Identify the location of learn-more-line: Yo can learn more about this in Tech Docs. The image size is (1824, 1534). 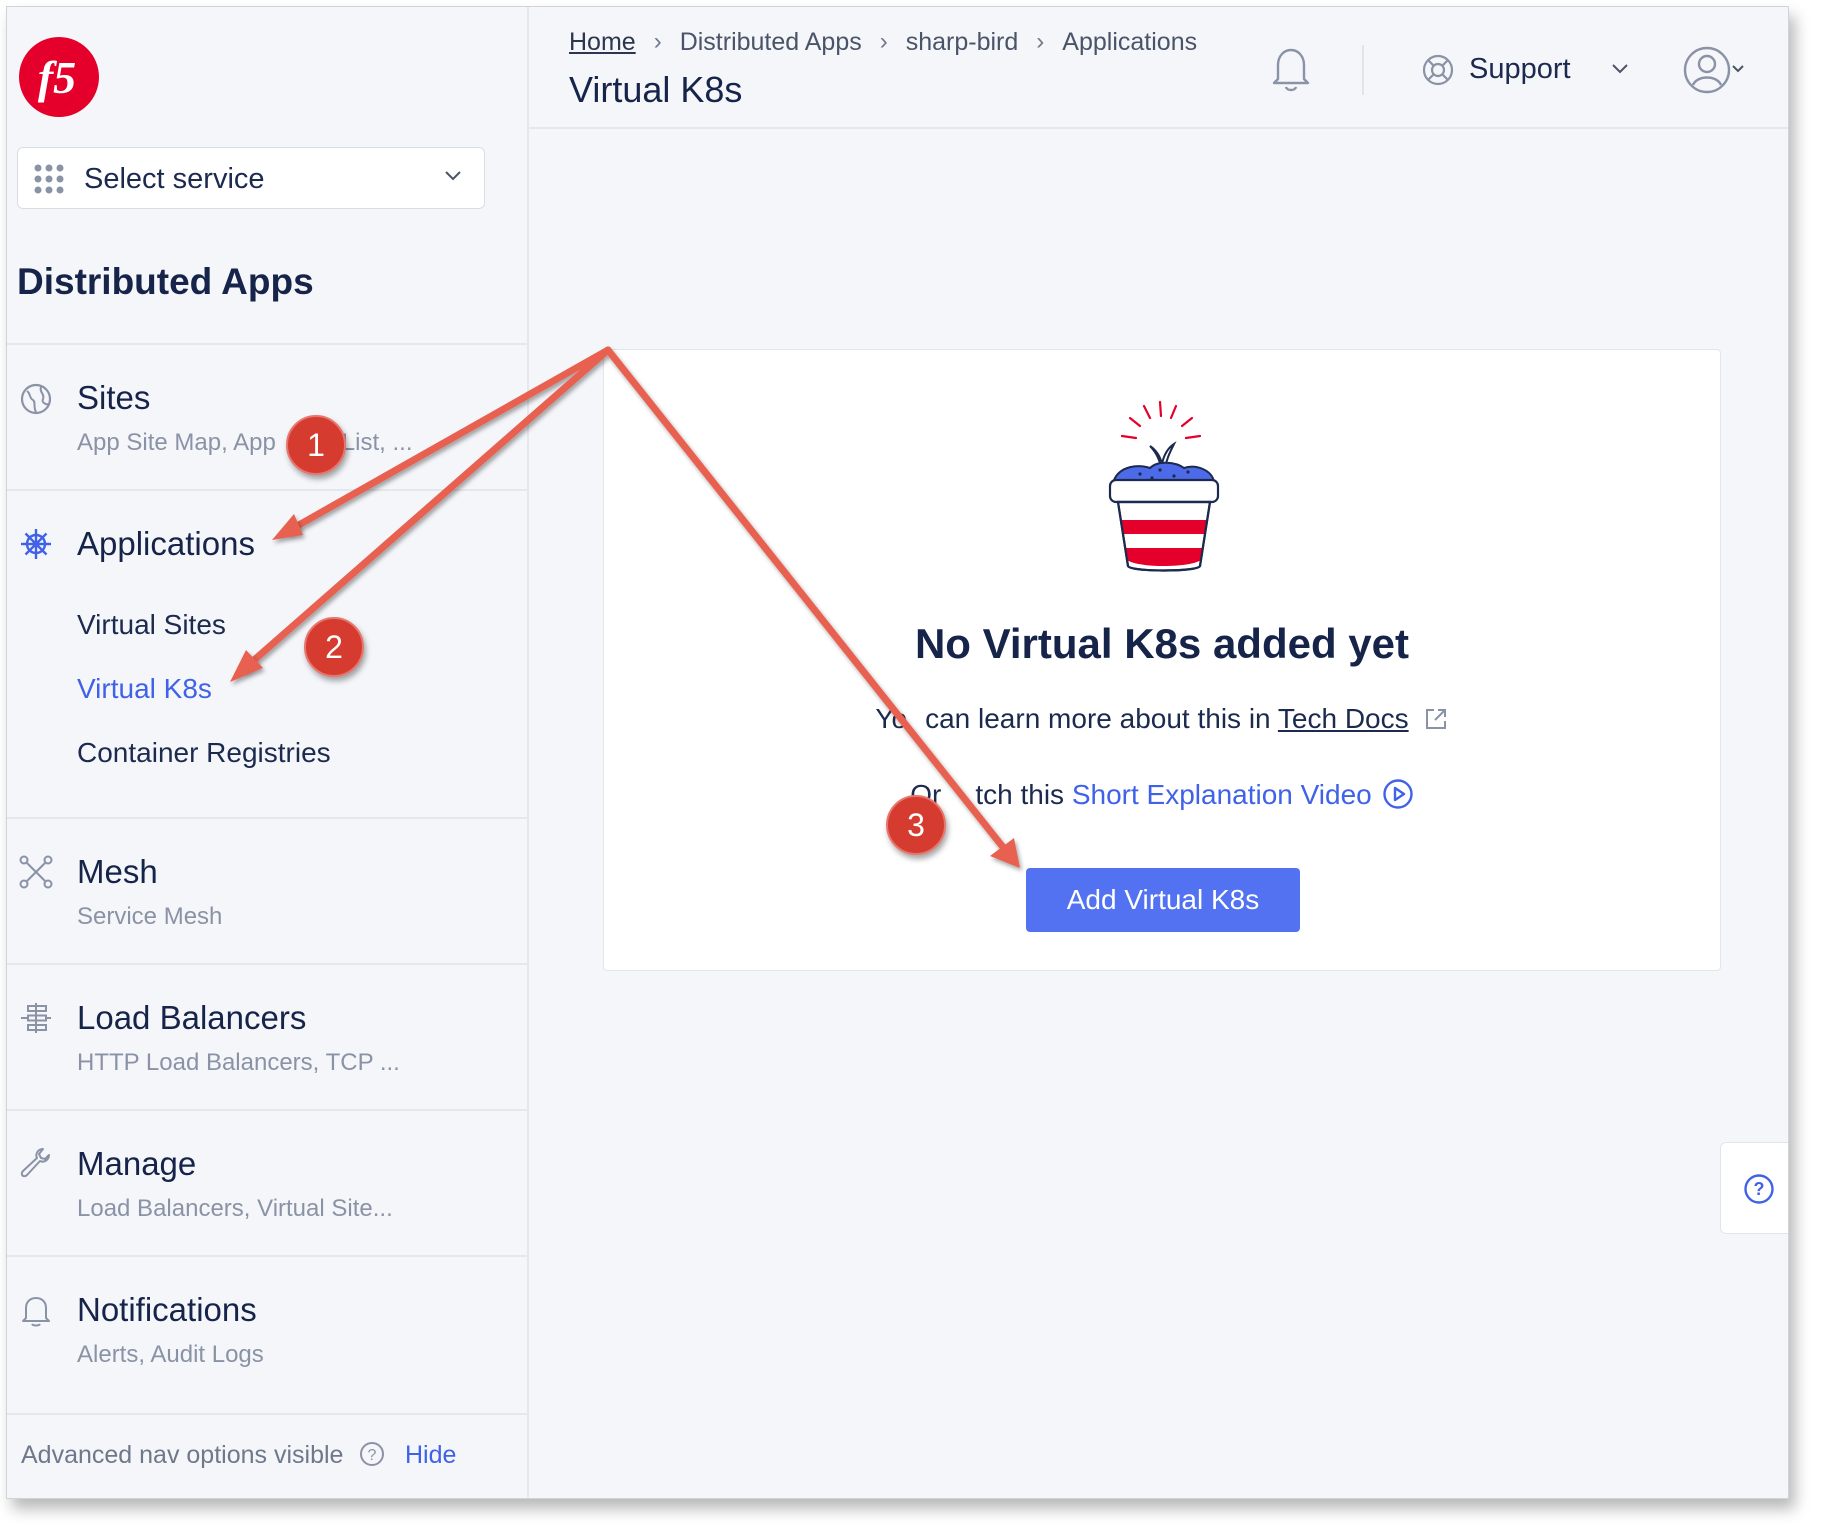
(1162, 719).